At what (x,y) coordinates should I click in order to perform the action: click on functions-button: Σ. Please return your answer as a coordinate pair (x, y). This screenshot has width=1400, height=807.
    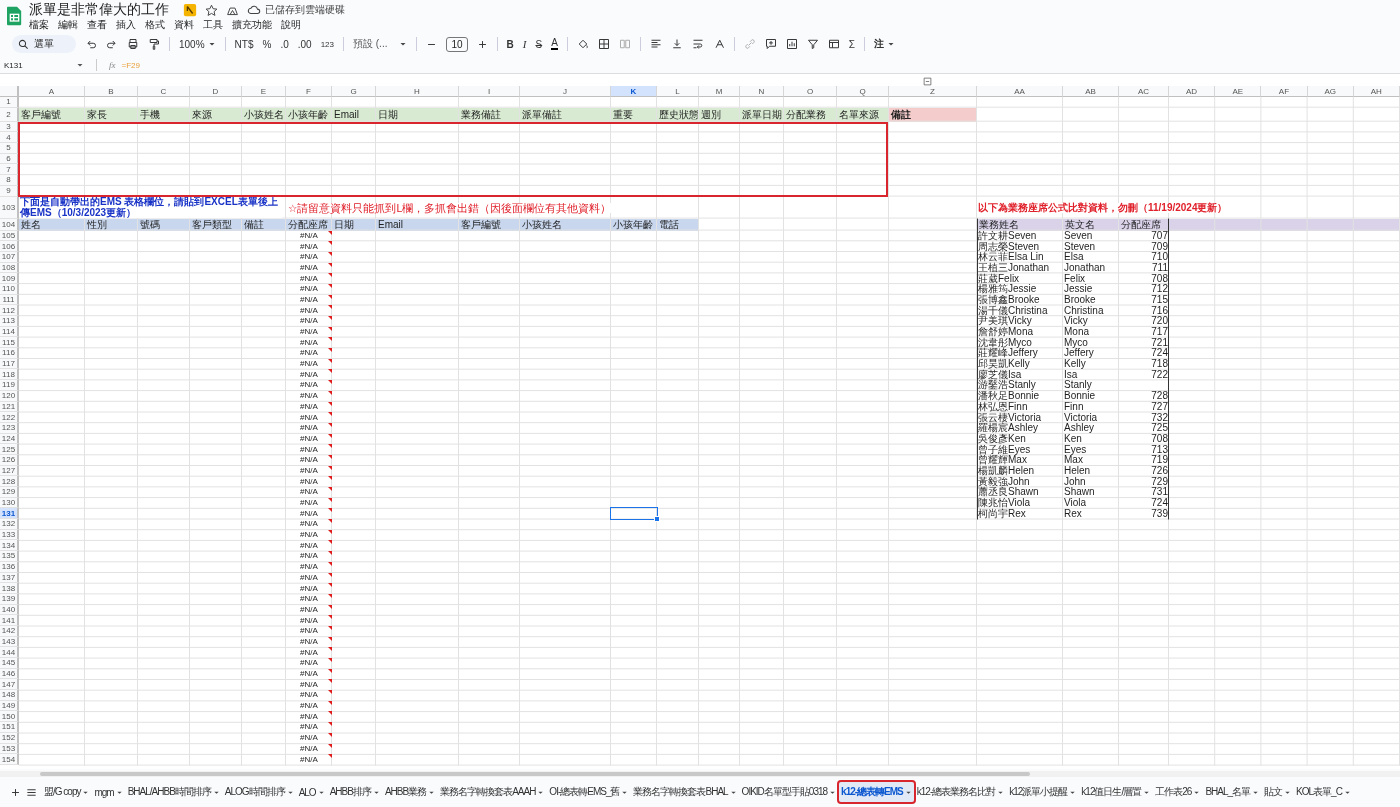
    Looking at the image, I should click on (851, 44).